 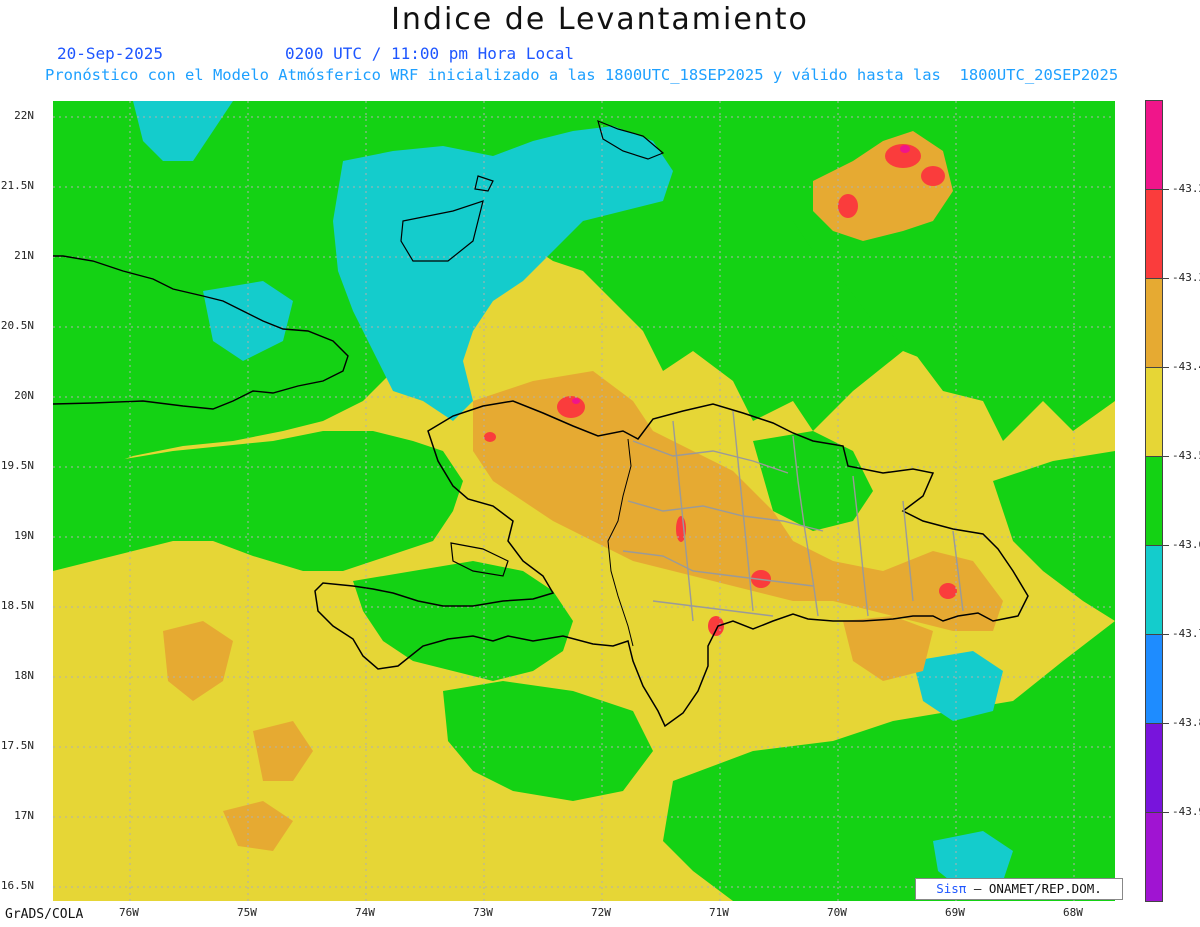 I want to click on field-magenta-north, so click(x=576, y=401).